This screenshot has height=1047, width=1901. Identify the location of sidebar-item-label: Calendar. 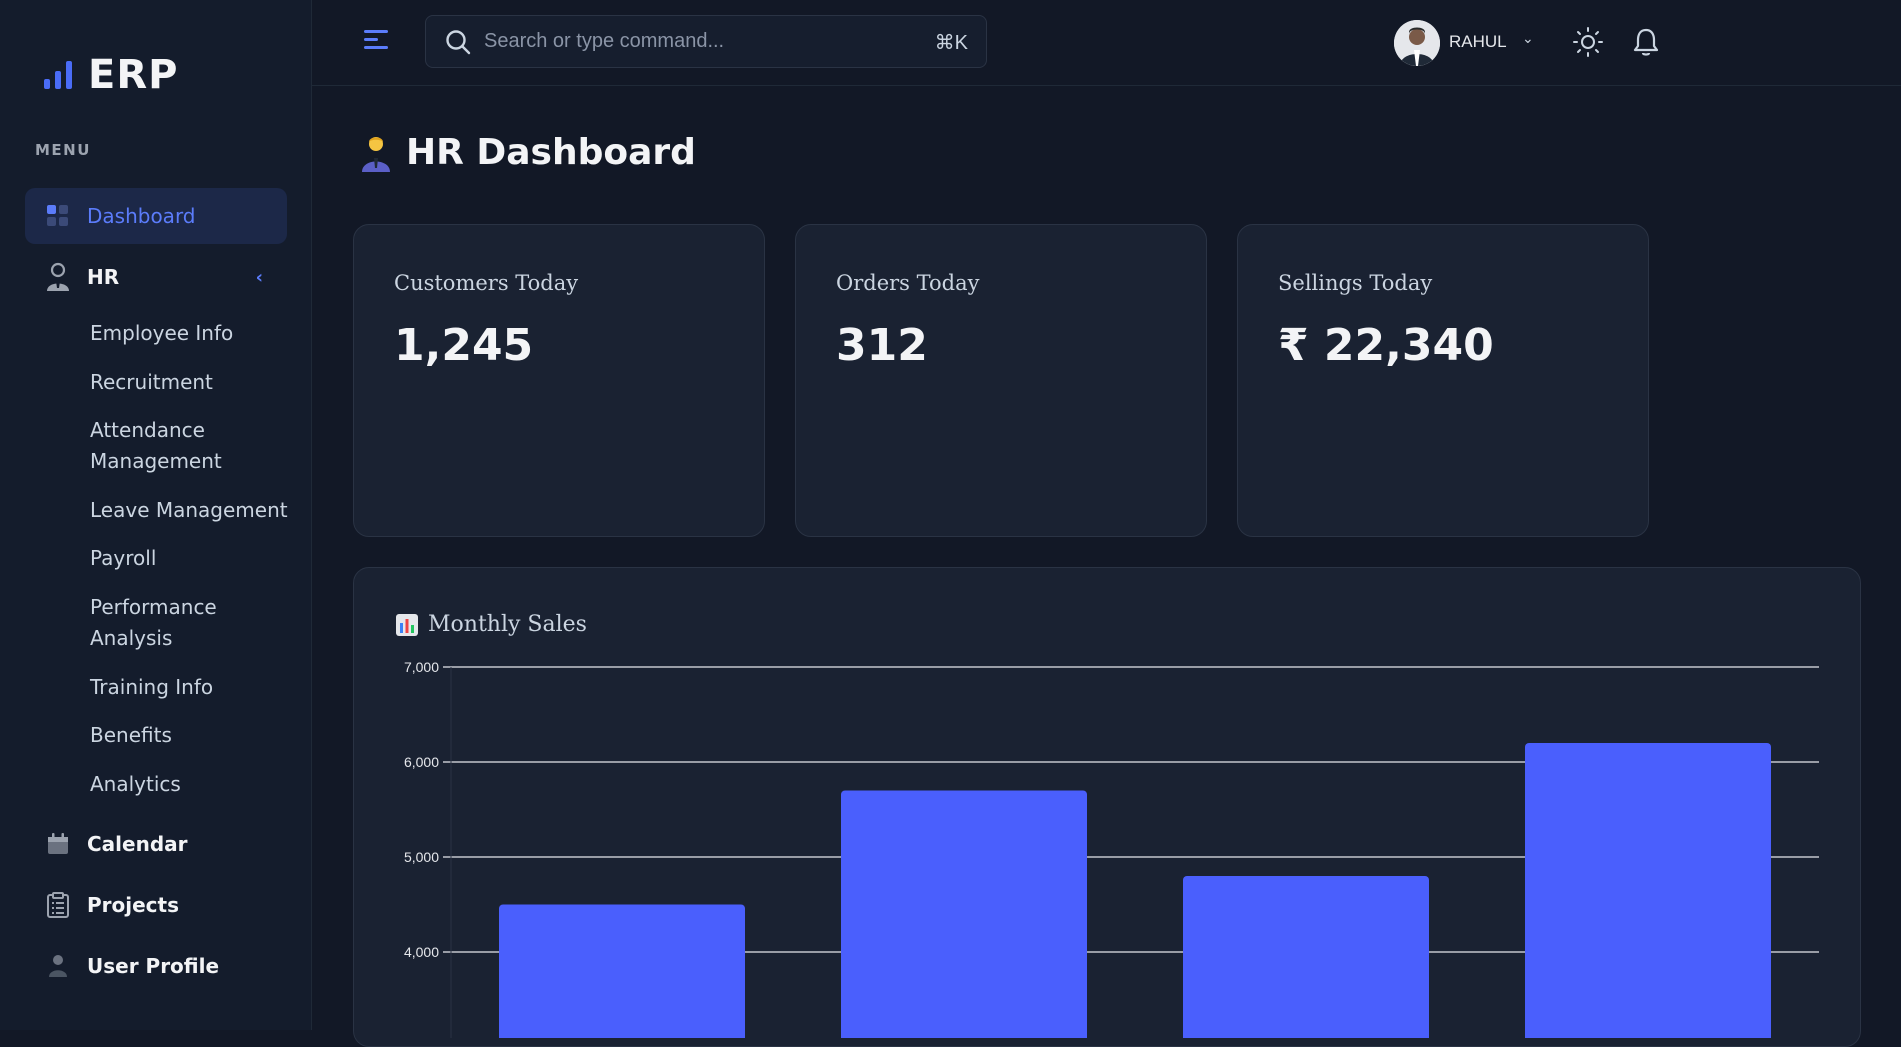
(137, 844).